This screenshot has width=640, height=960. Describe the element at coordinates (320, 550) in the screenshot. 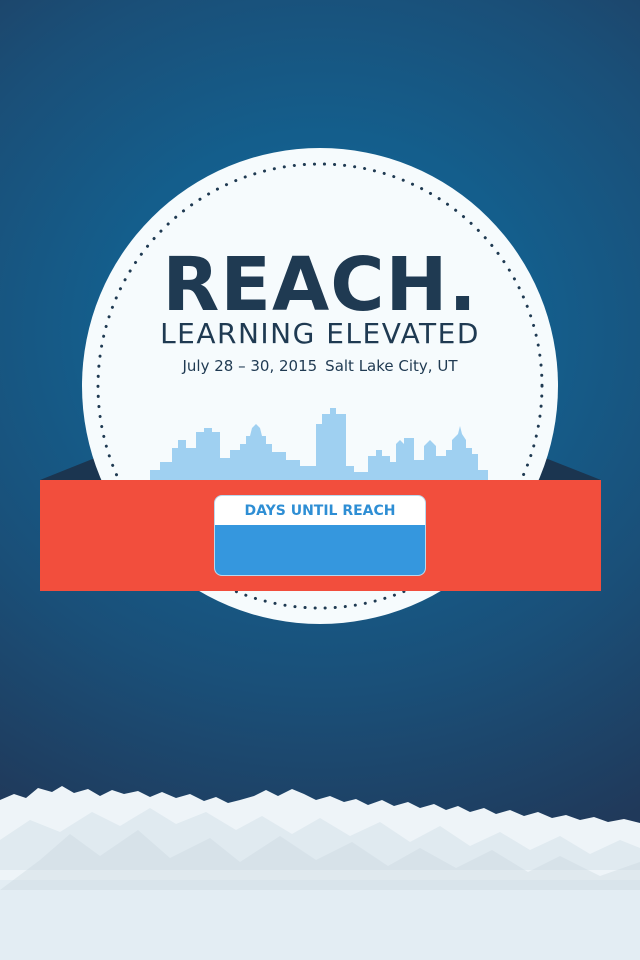

I see `countdown-value` at that location.